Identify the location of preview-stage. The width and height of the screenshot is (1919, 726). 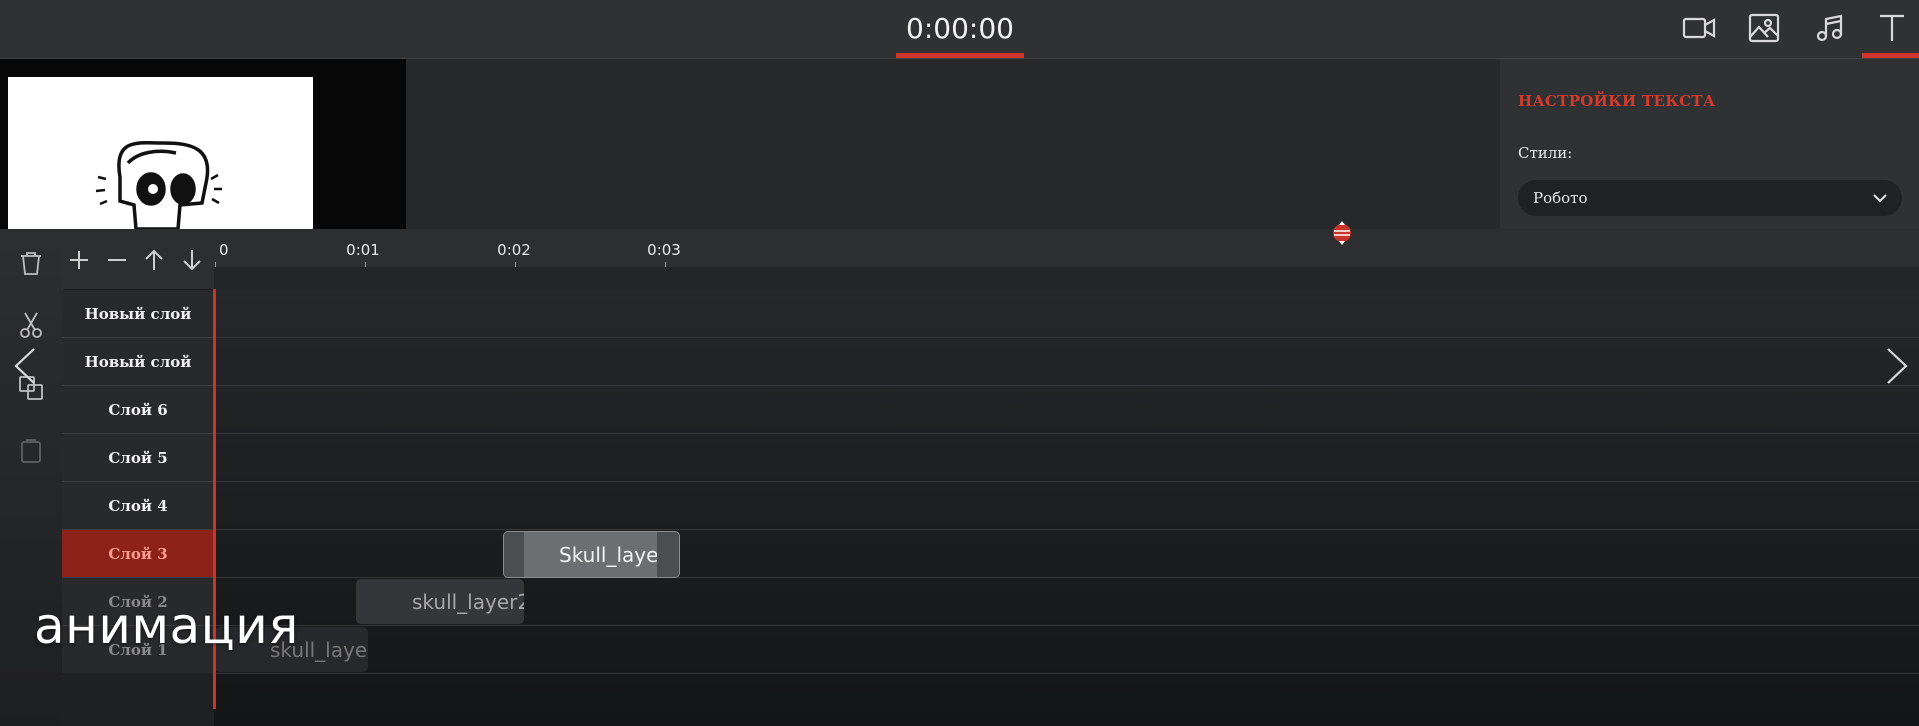
(953, 144).